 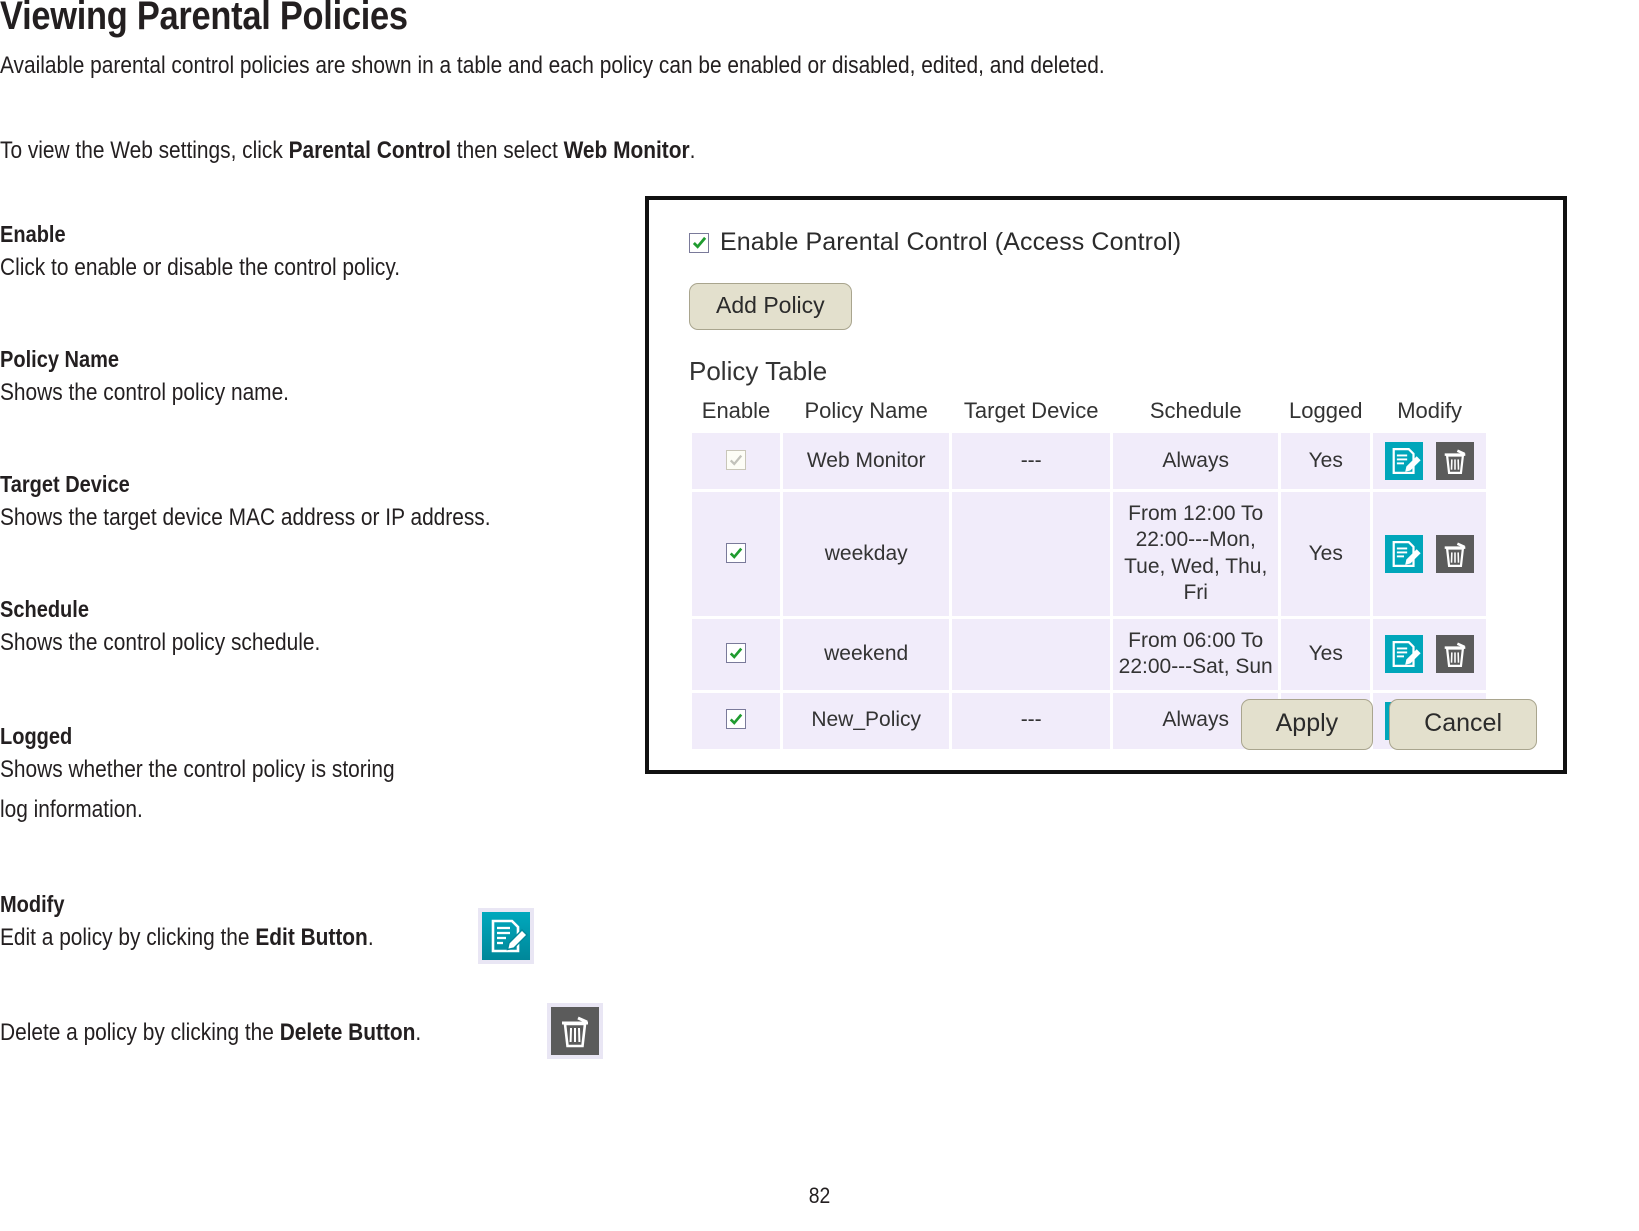 What do you see at coordinates (65, 484) in the screenshot?
I see `definition-term-target-device: Target Device` at bounding box center [65, 484].